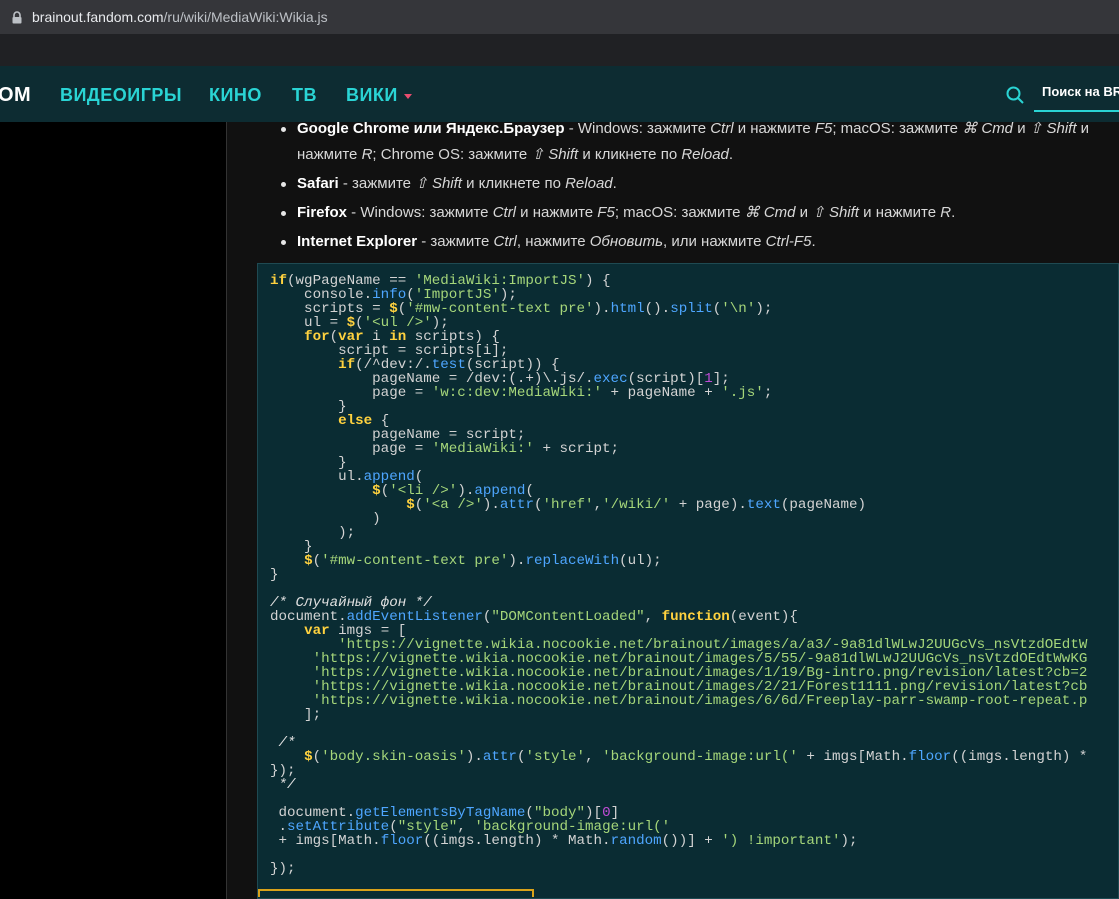  I want to click on url-path: /ru/wiki/MediaWiki:Wikia.js, so click(245, 17).